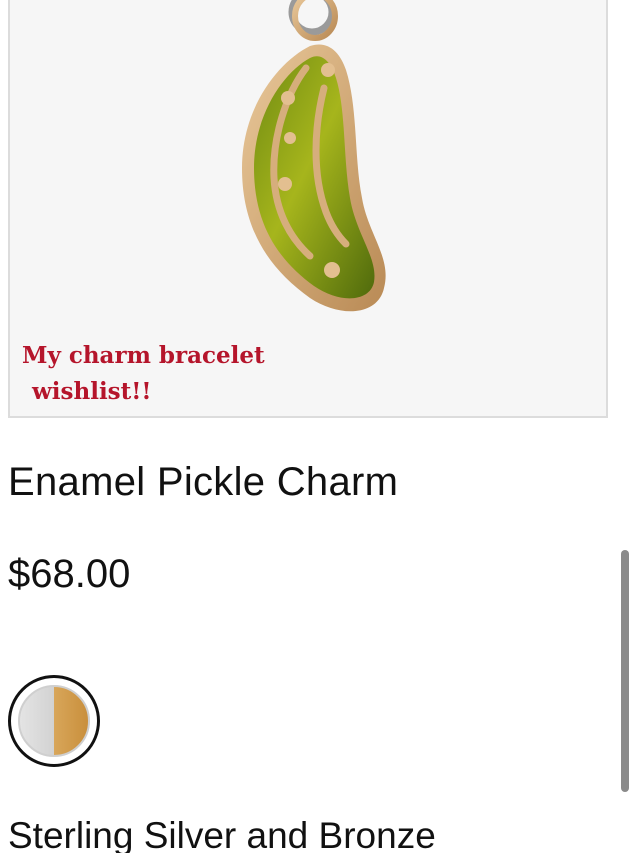  I want to click on variant-swatch-button, so click(54, 721).